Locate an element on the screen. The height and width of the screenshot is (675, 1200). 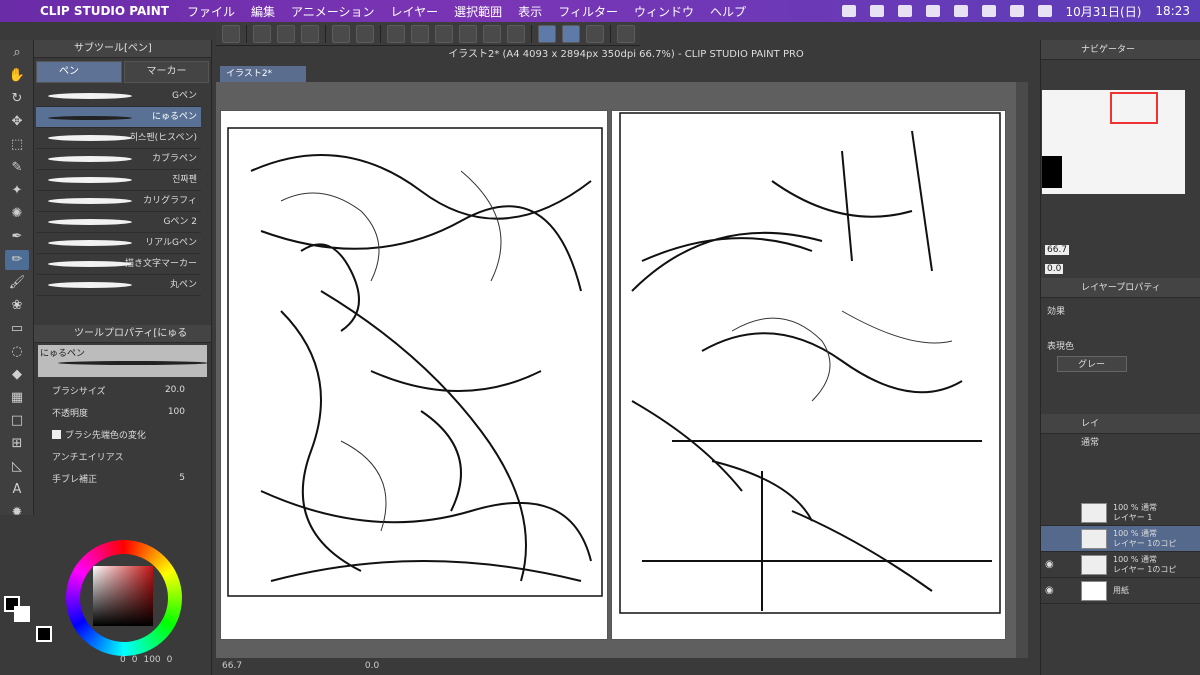
menu-help: ヘルプ is located at coordinates (728, 11).